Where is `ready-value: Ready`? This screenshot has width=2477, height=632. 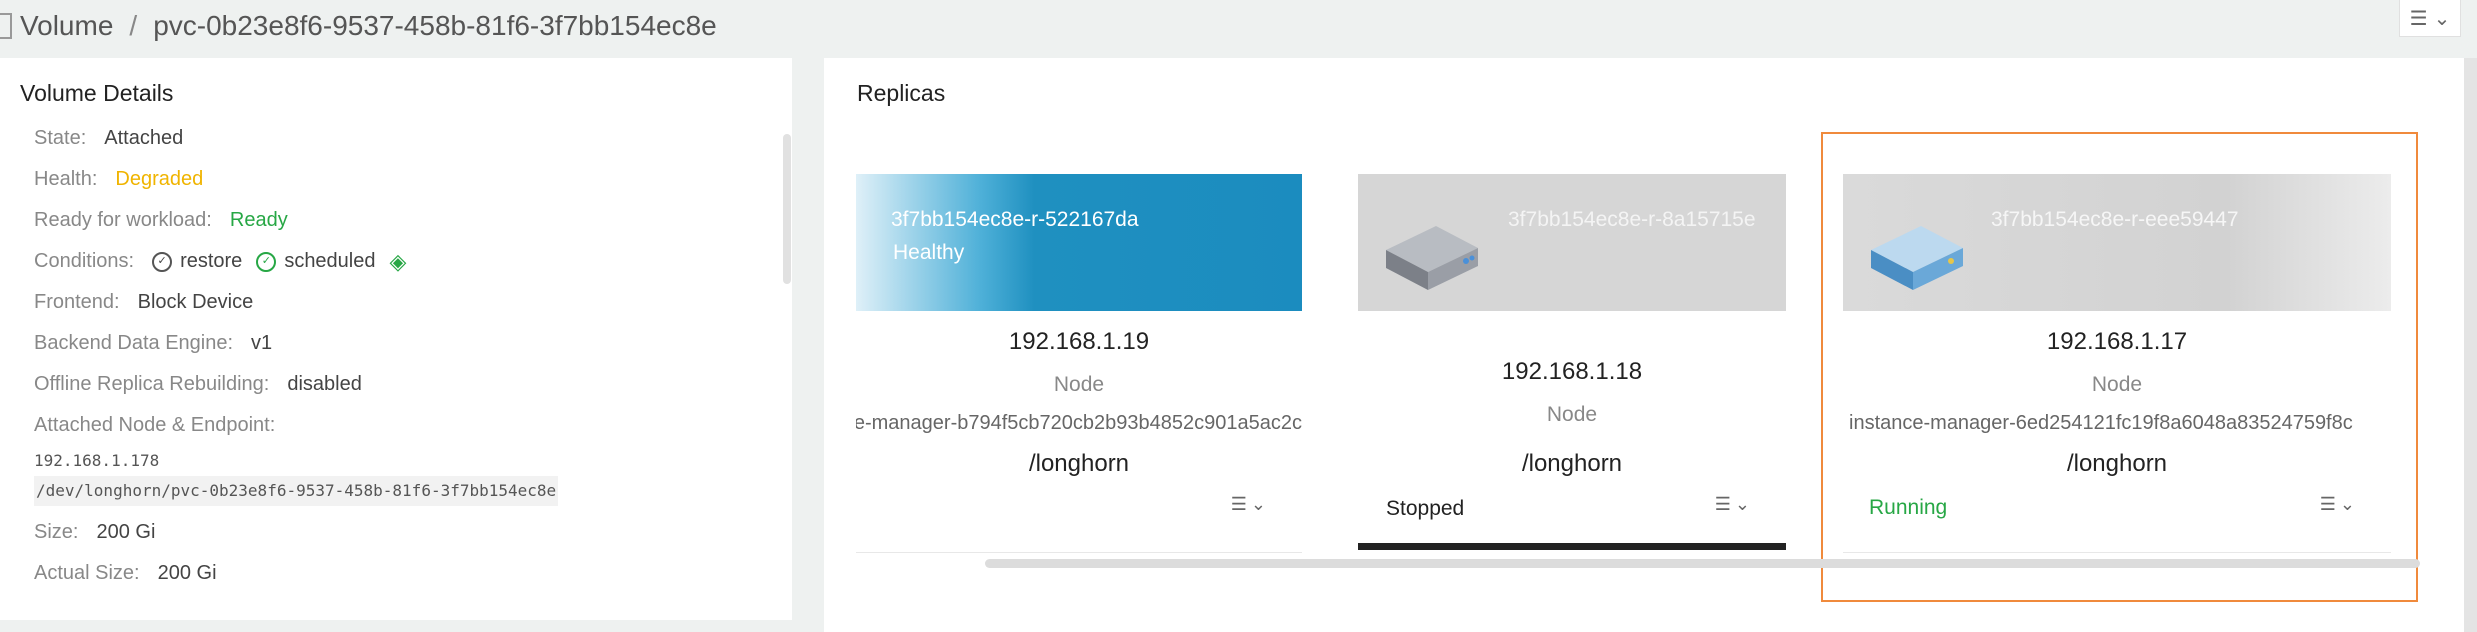 ready-value: Ready is located at coordinates (258, 220).